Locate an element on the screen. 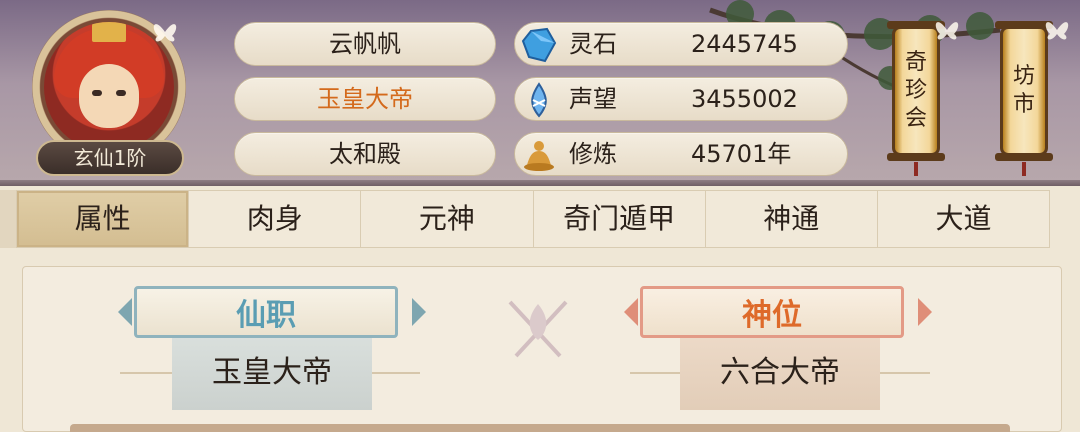 This screenshot has width=1080, height=432. tab-body: 肉身 is located at coordinates (275, 219).